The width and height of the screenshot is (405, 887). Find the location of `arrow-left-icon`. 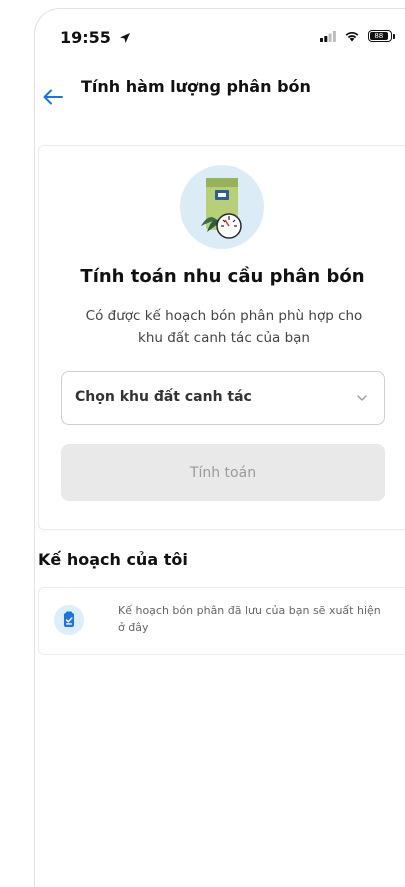

arrow-left-icon is located at coordinates (53, 97).